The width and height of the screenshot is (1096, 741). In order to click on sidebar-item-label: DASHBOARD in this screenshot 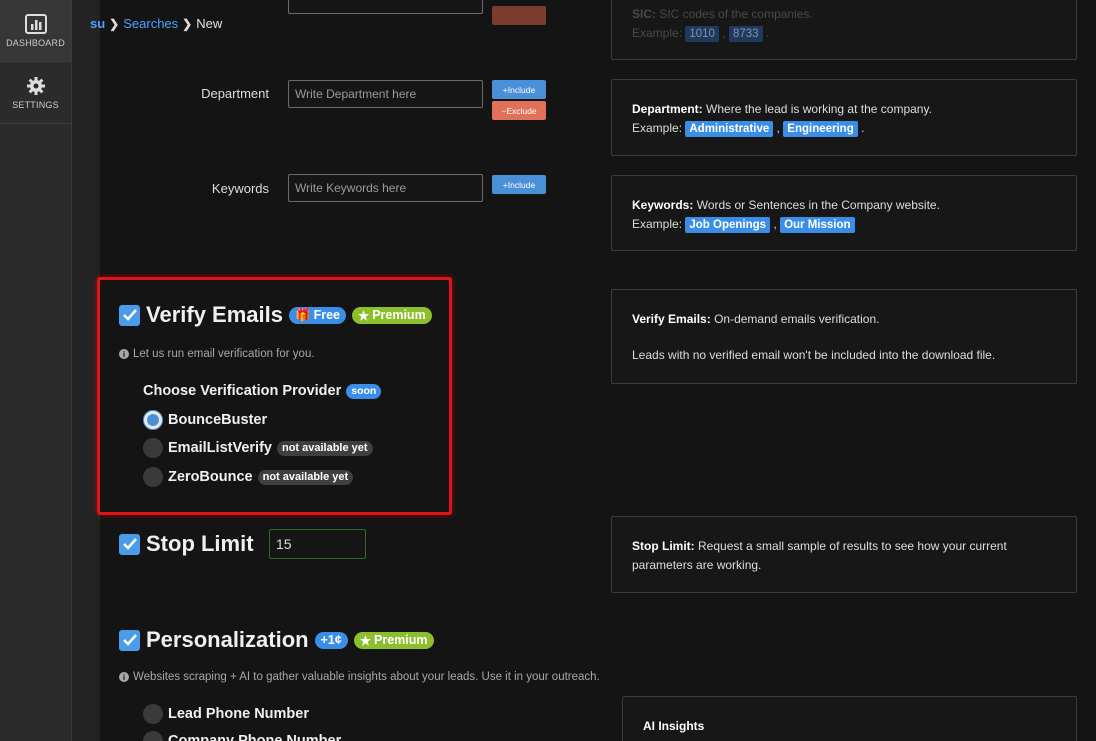, I will do `click(35, 42)`.